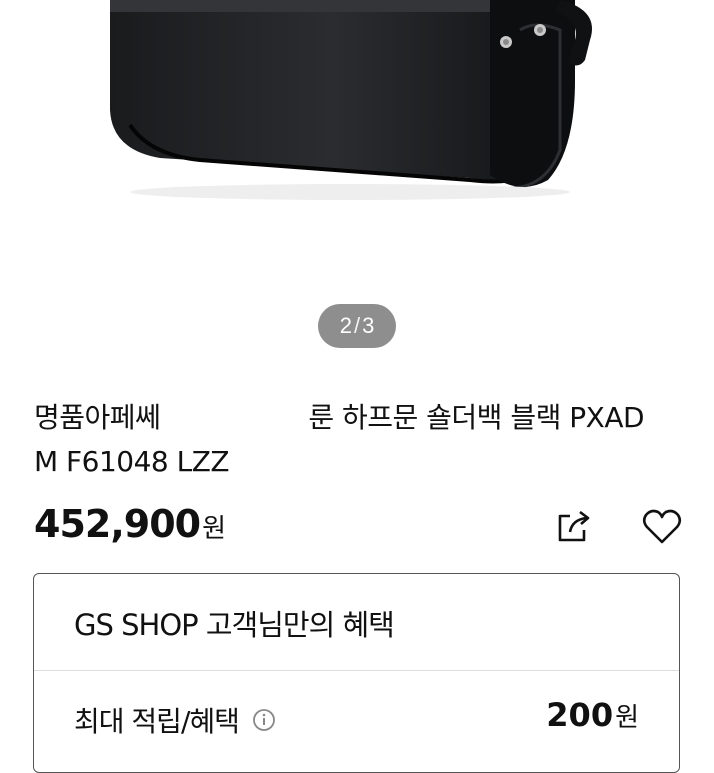 The width and height of the screenshot is (714, 773). I want to click on share-icon, so click(574, 526).